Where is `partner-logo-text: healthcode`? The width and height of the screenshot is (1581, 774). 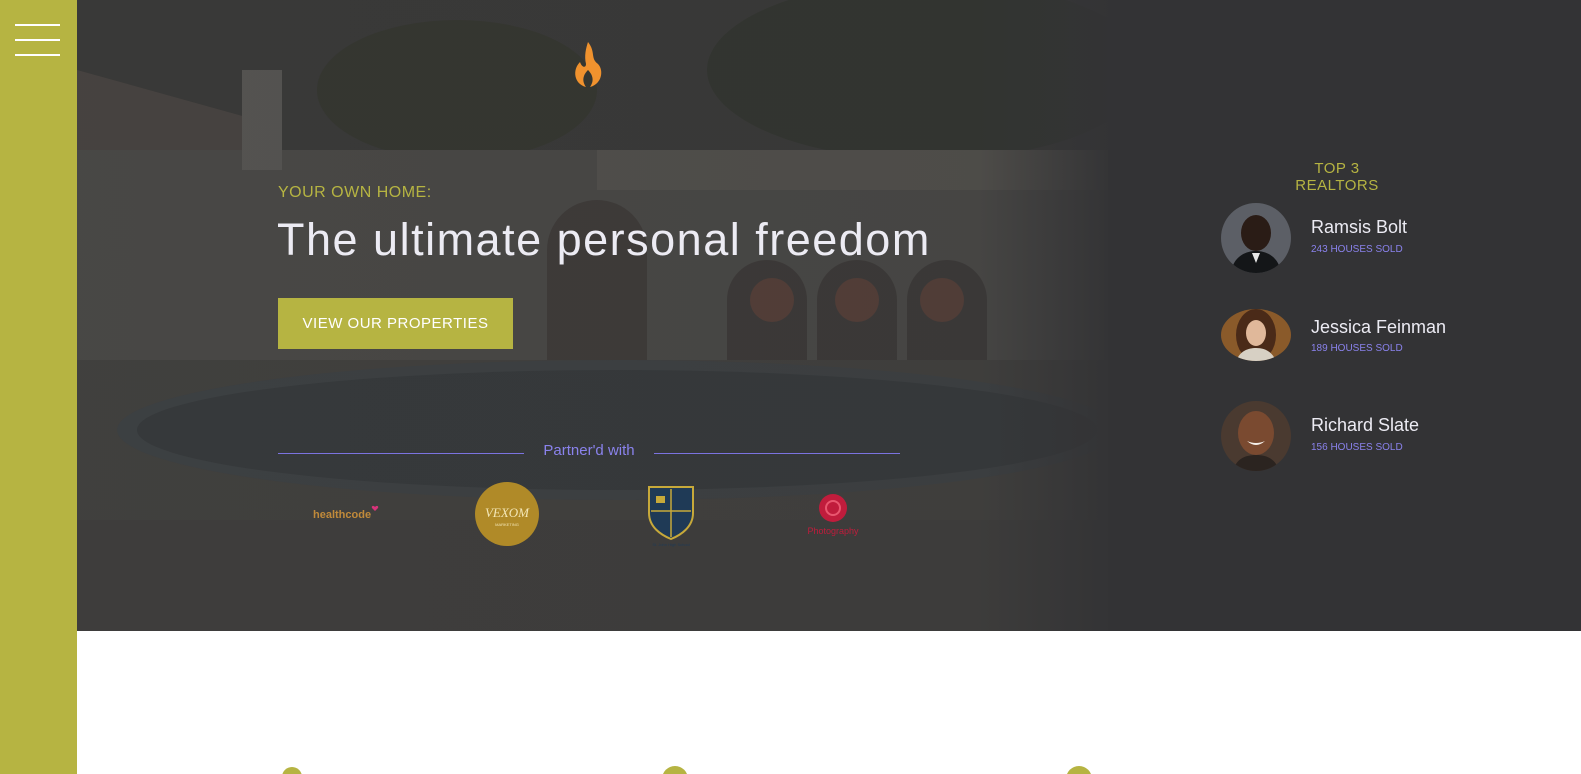
partner-logo-text: healthcode is located at coordinates (342, 515).